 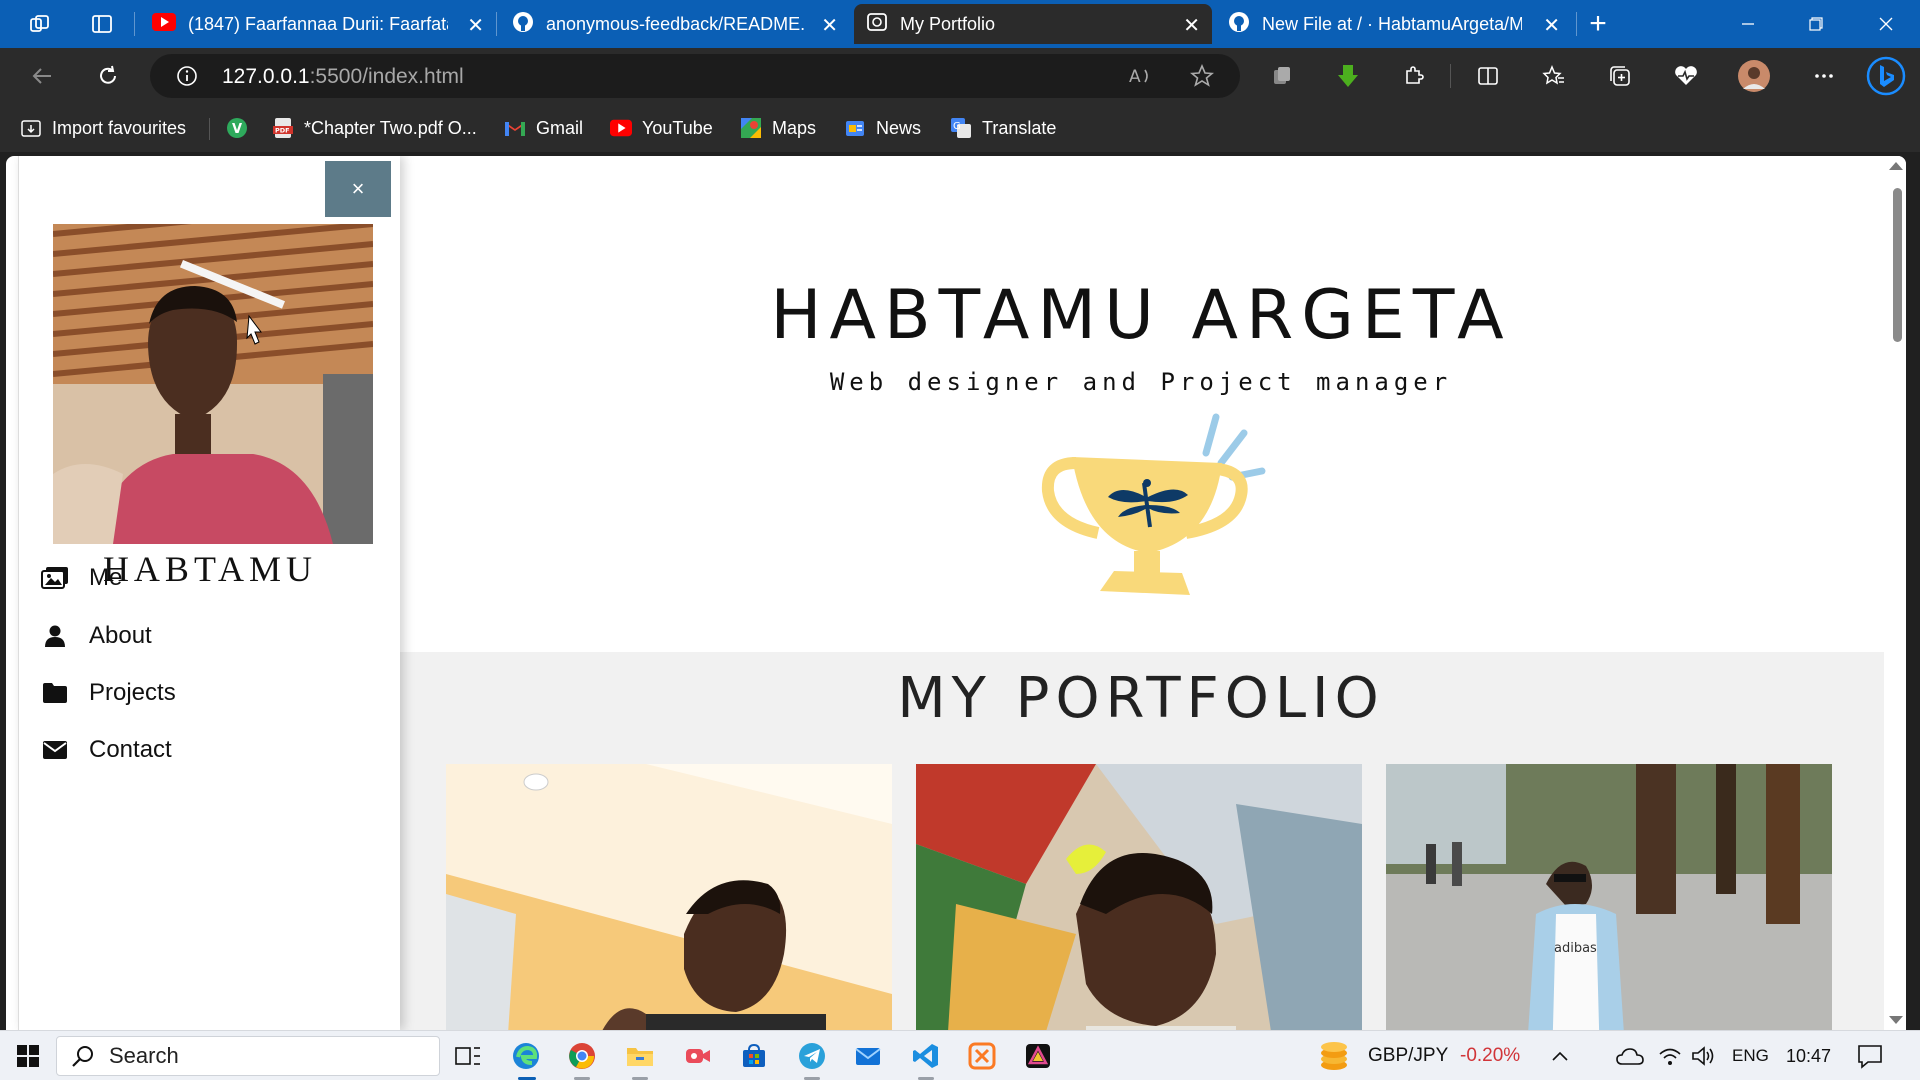 I want to click on currency-ticker-icon, so click(x=1334, y=1056).